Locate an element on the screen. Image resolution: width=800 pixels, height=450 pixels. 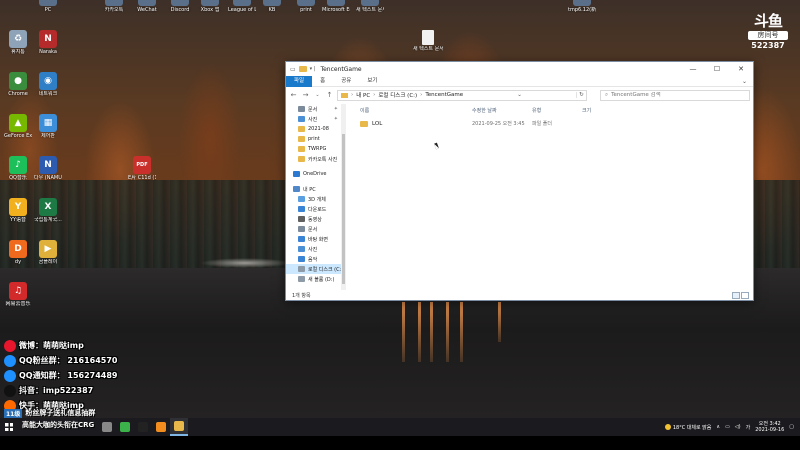
search-input is located at coordinates (661, 95).